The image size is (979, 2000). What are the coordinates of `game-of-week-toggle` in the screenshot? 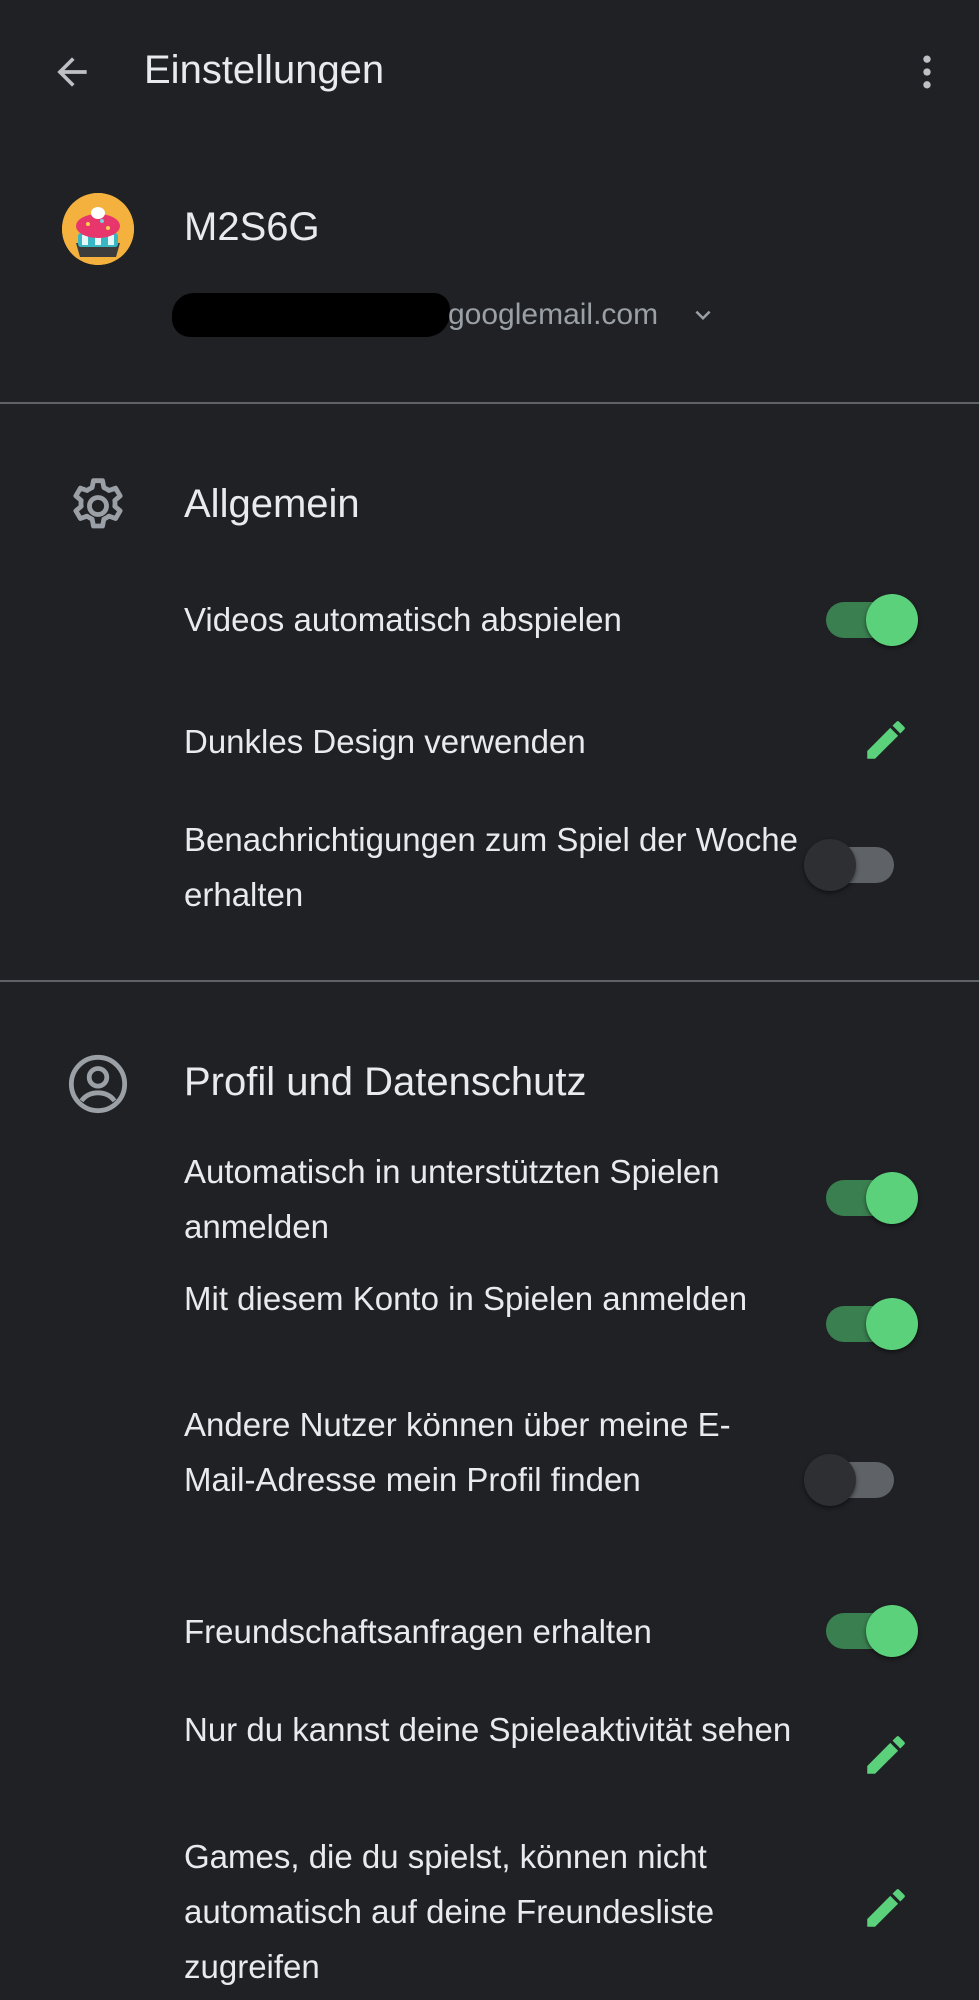 It's located at (849, 865).